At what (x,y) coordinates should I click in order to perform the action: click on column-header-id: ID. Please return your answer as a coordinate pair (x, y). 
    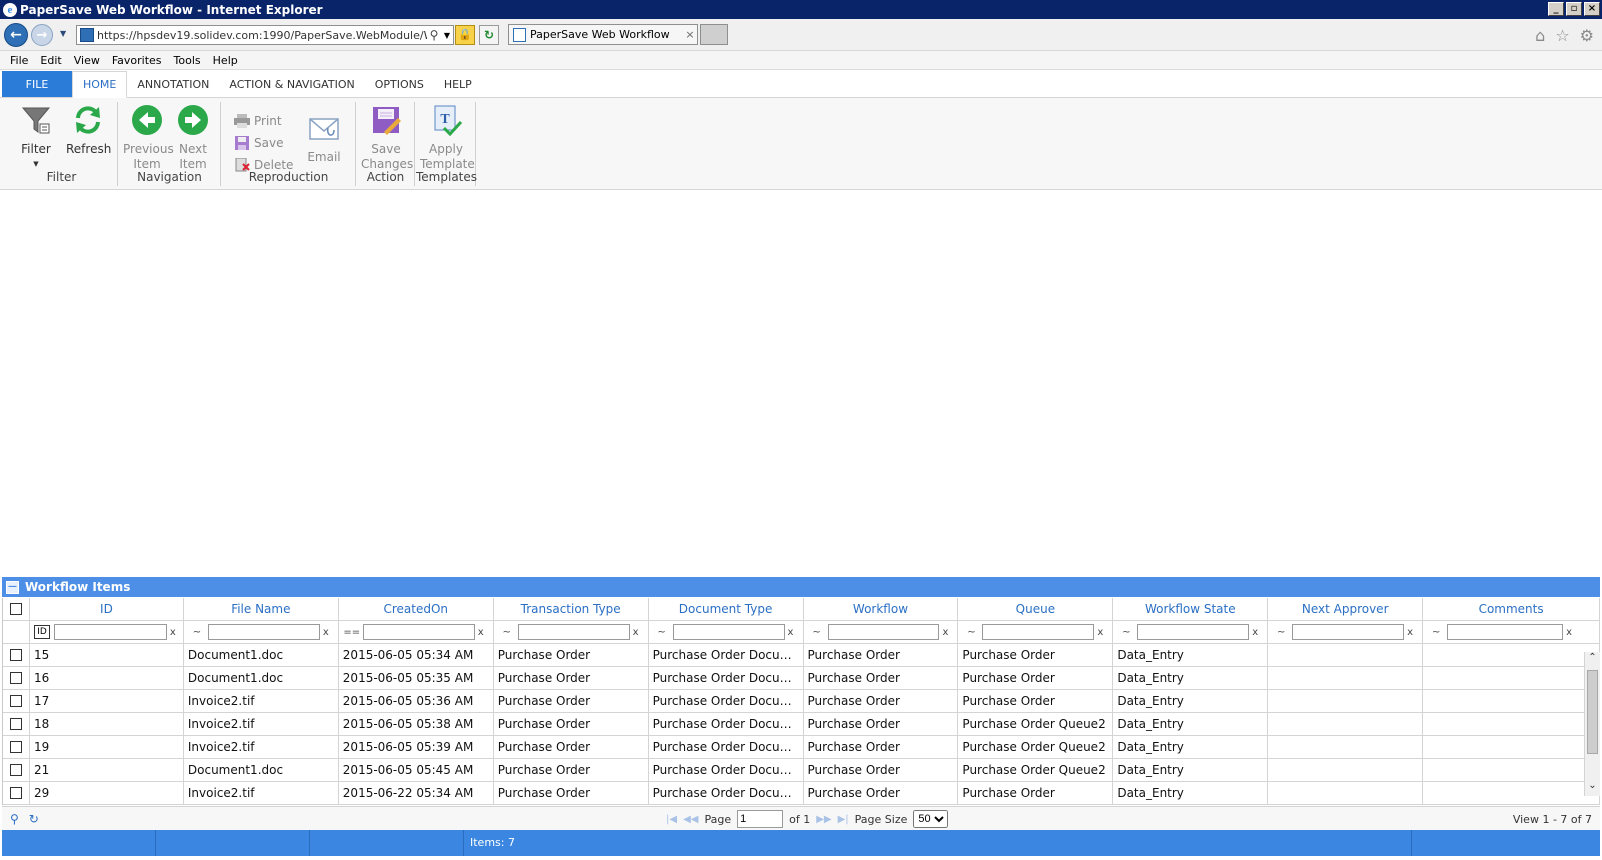
    Looking at the image, I should click on (106, 609).